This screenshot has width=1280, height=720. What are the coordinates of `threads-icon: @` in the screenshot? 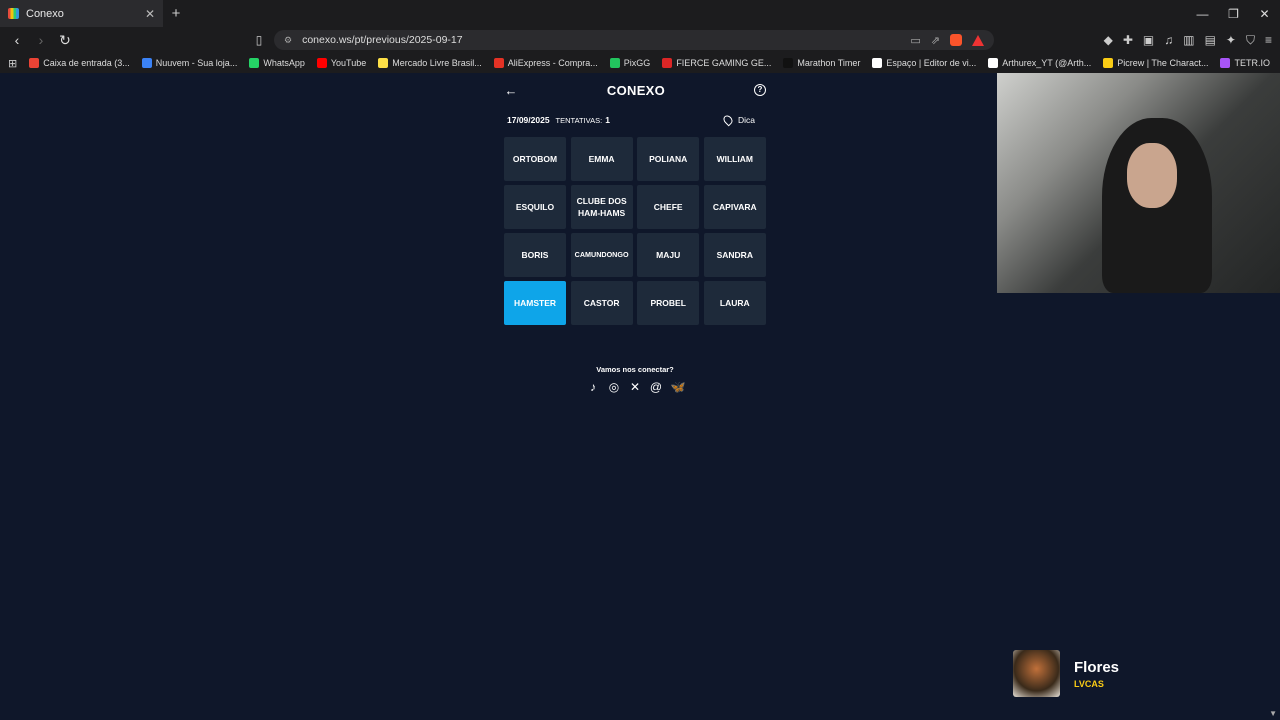 It's located at (656, 387).